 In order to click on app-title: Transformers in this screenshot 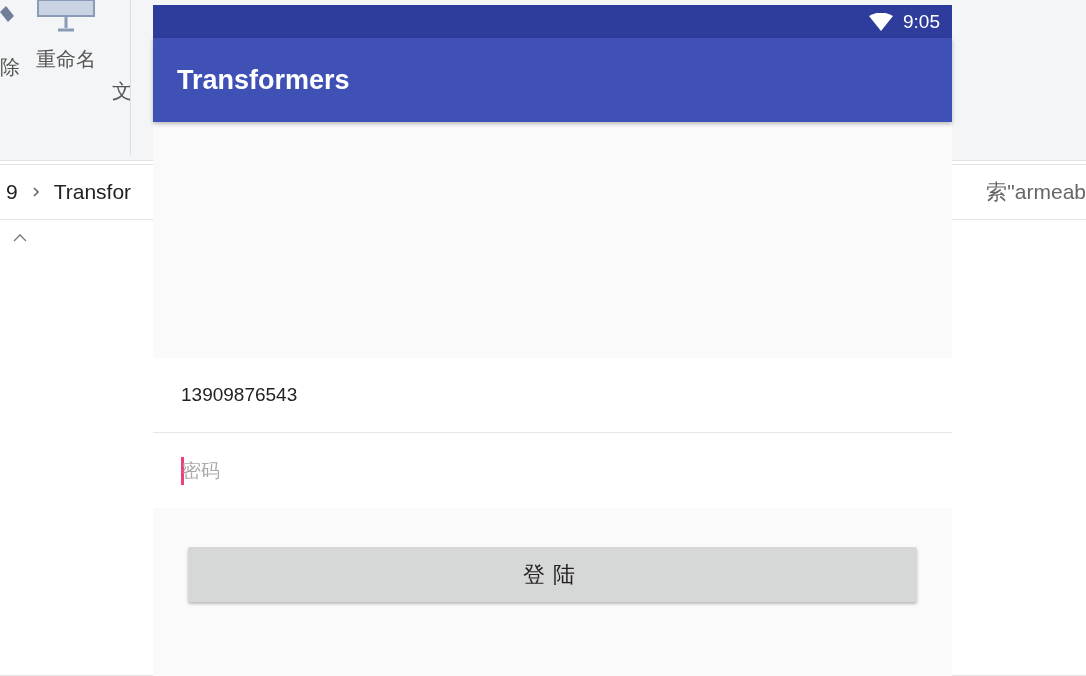, I will do `click(263, 80)`.